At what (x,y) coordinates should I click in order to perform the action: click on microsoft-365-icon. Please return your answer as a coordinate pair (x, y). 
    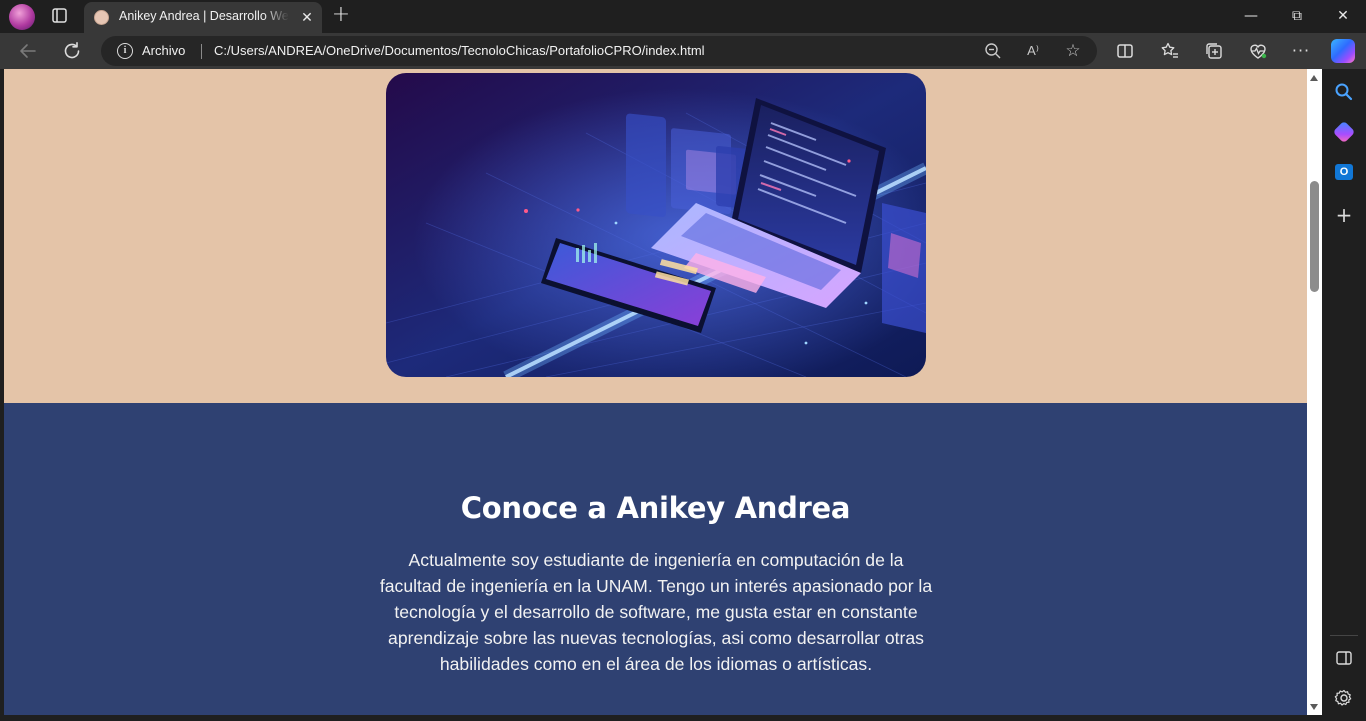
    Looking at the image, I should click on (1344, 132).